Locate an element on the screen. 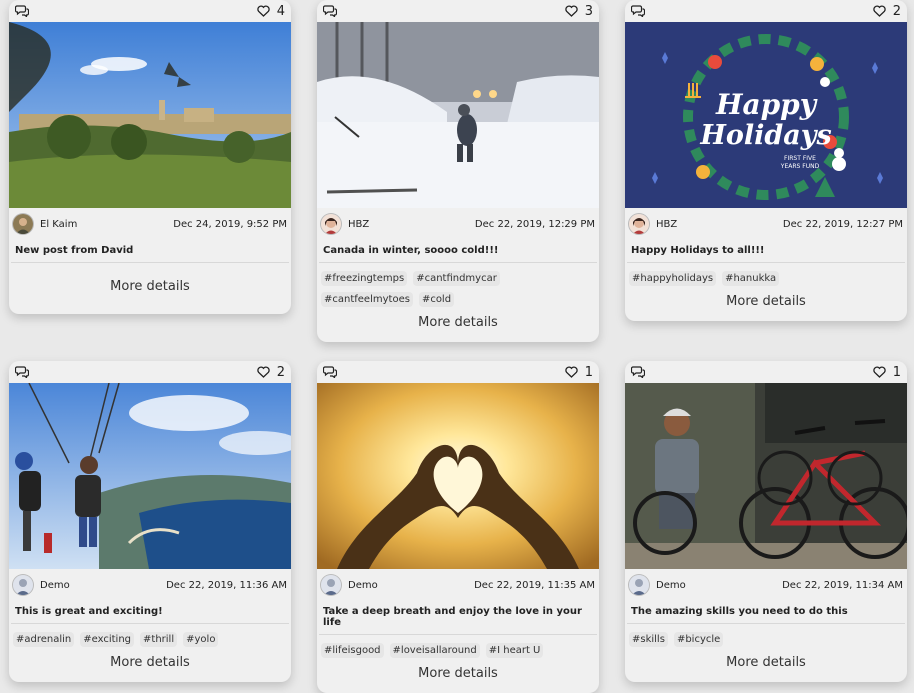 Image resolution: width=914 pixels, height=693 pixels. post-caption: Happy Holidays to all!!! is located at coordinates (766, 251).